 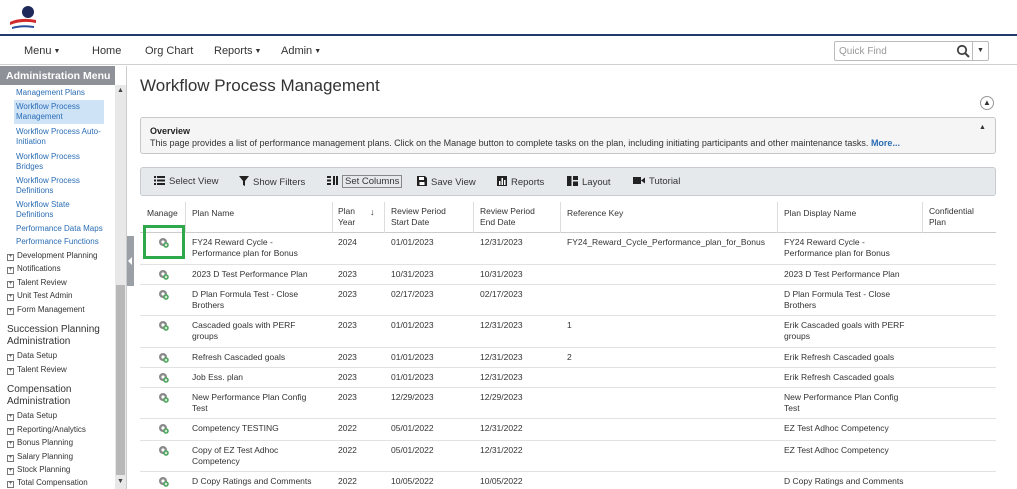 I want to click on sidebar-item-salary-planning: + Salary Planning, so click(x=40, y=457).